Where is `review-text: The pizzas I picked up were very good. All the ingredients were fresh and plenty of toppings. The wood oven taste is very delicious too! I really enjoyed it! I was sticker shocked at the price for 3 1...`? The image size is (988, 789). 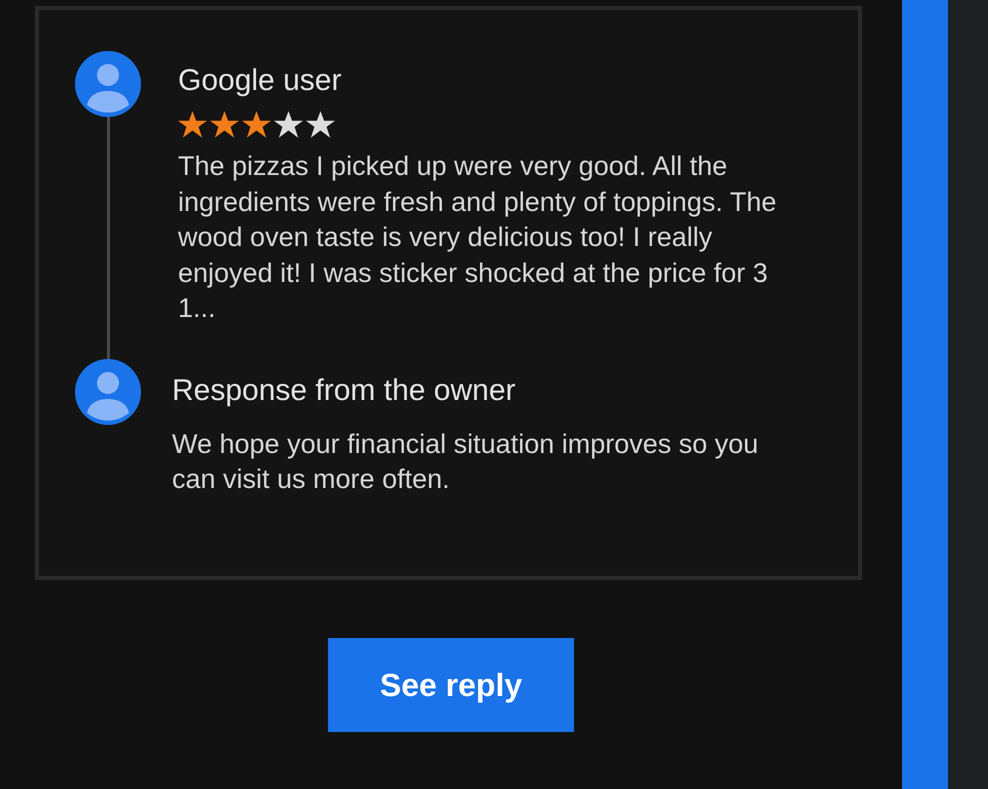
review-text: The pizzas I picked up were very good. All the ingredients were fresh and plenty of toppings. The wood oven taste is very delicious too! I really enjoyed it! I was sticker shocked at the price for 3 1... is located at coordinates (478, 237).